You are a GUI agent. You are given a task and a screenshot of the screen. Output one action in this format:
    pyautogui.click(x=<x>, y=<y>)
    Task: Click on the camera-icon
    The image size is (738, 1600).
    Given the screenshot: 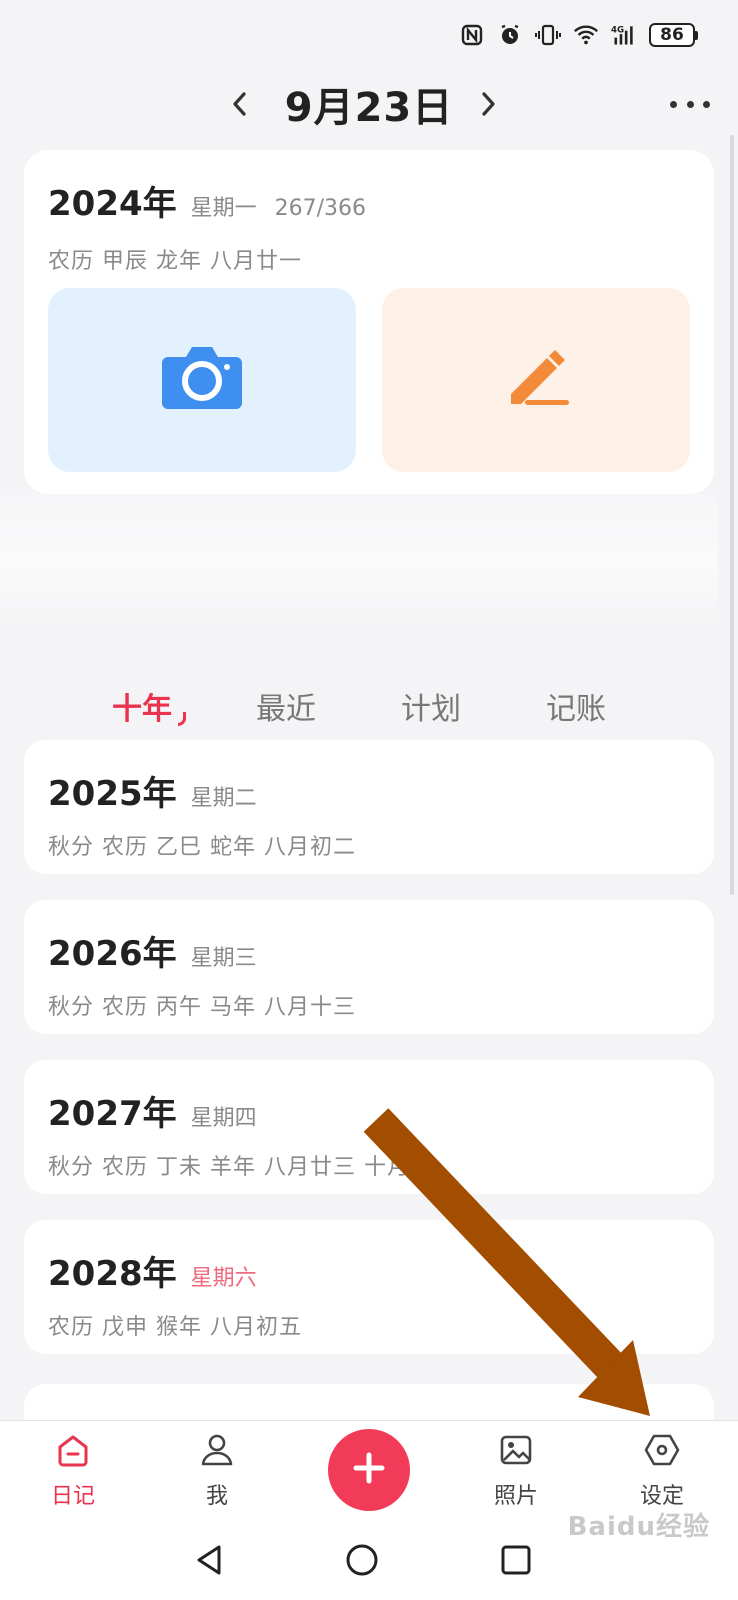 What is the action you would take?
    pyautogui.click(x=202, y=380)
    